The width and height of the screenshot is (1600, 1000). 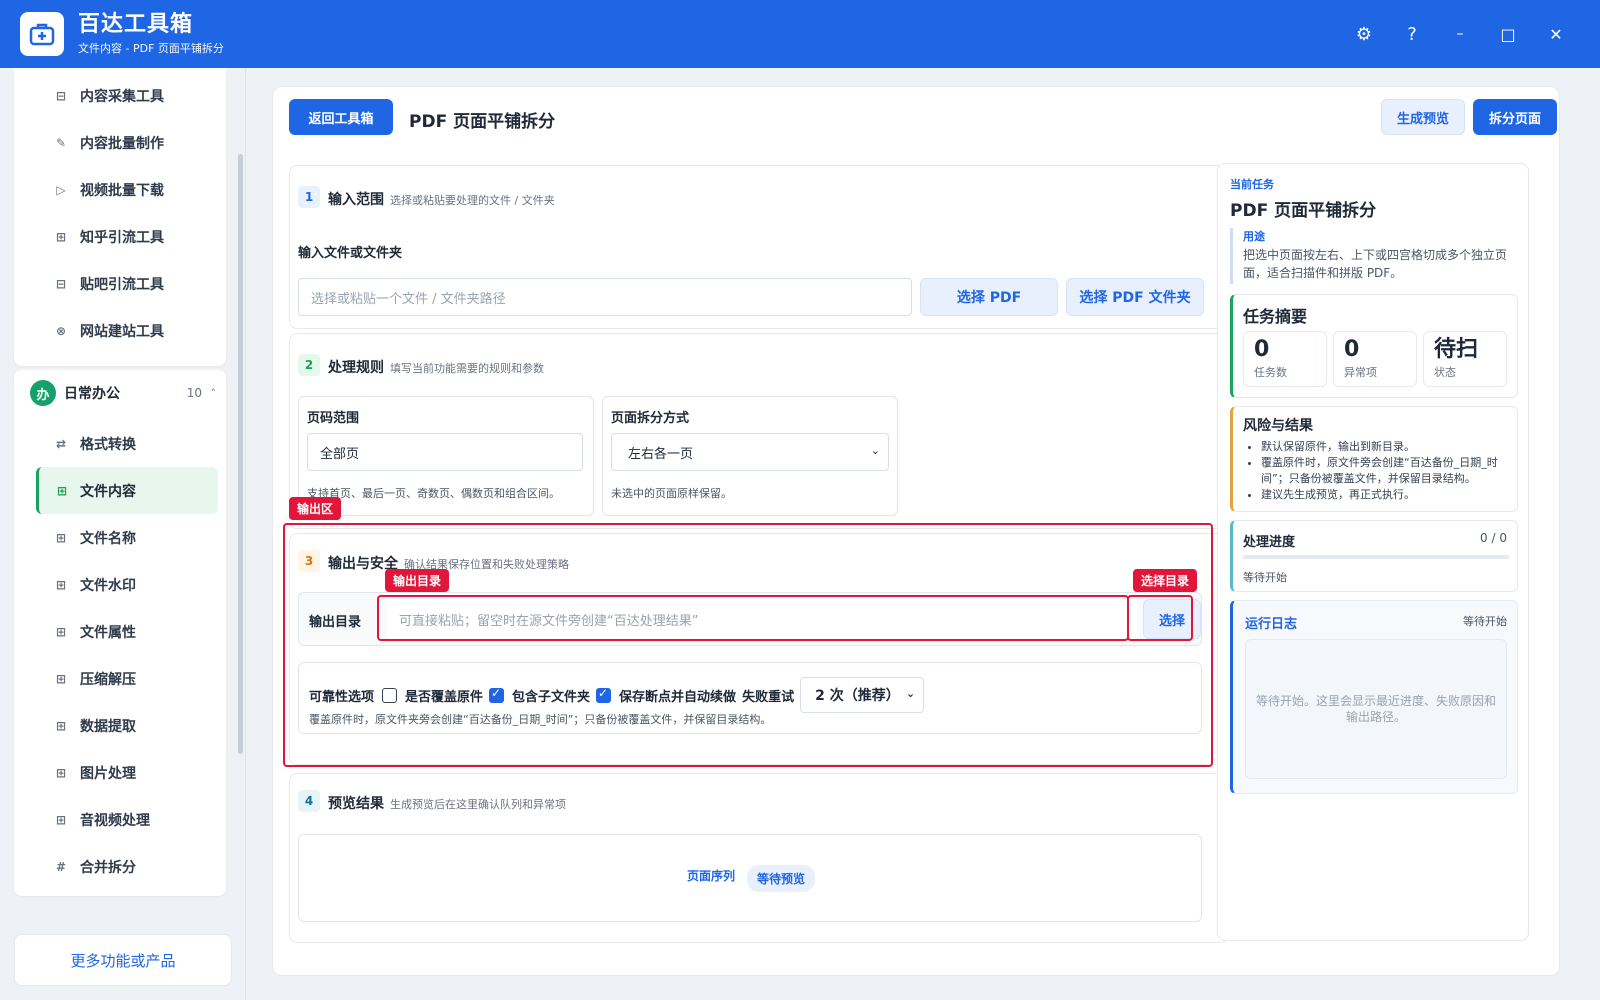 I want to click on split-mode-value: 左右各一页, so click(x=661, y=454).